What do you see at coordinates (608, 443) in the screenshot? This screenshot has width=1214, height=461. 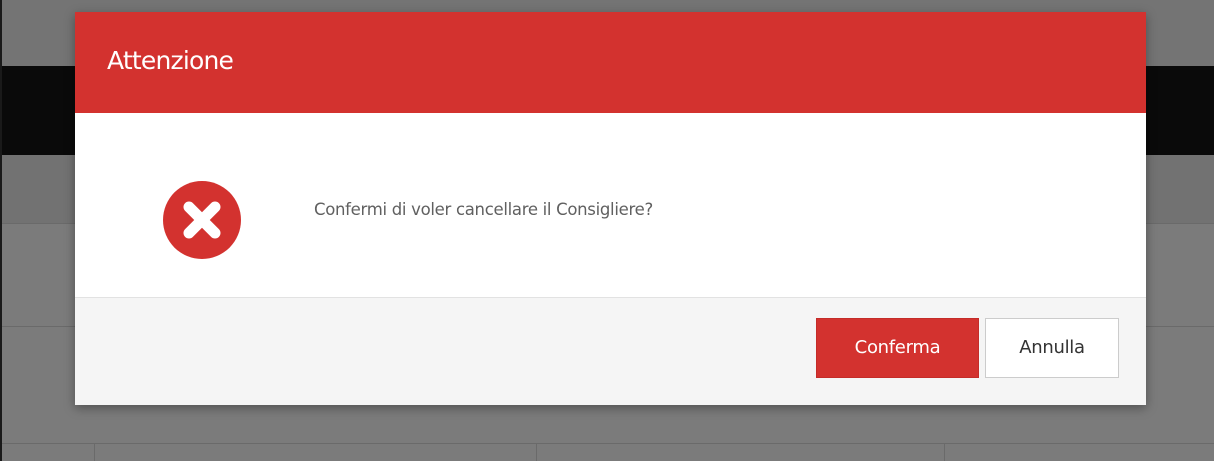 I see `background-divider` at bounding box center [608, 443].